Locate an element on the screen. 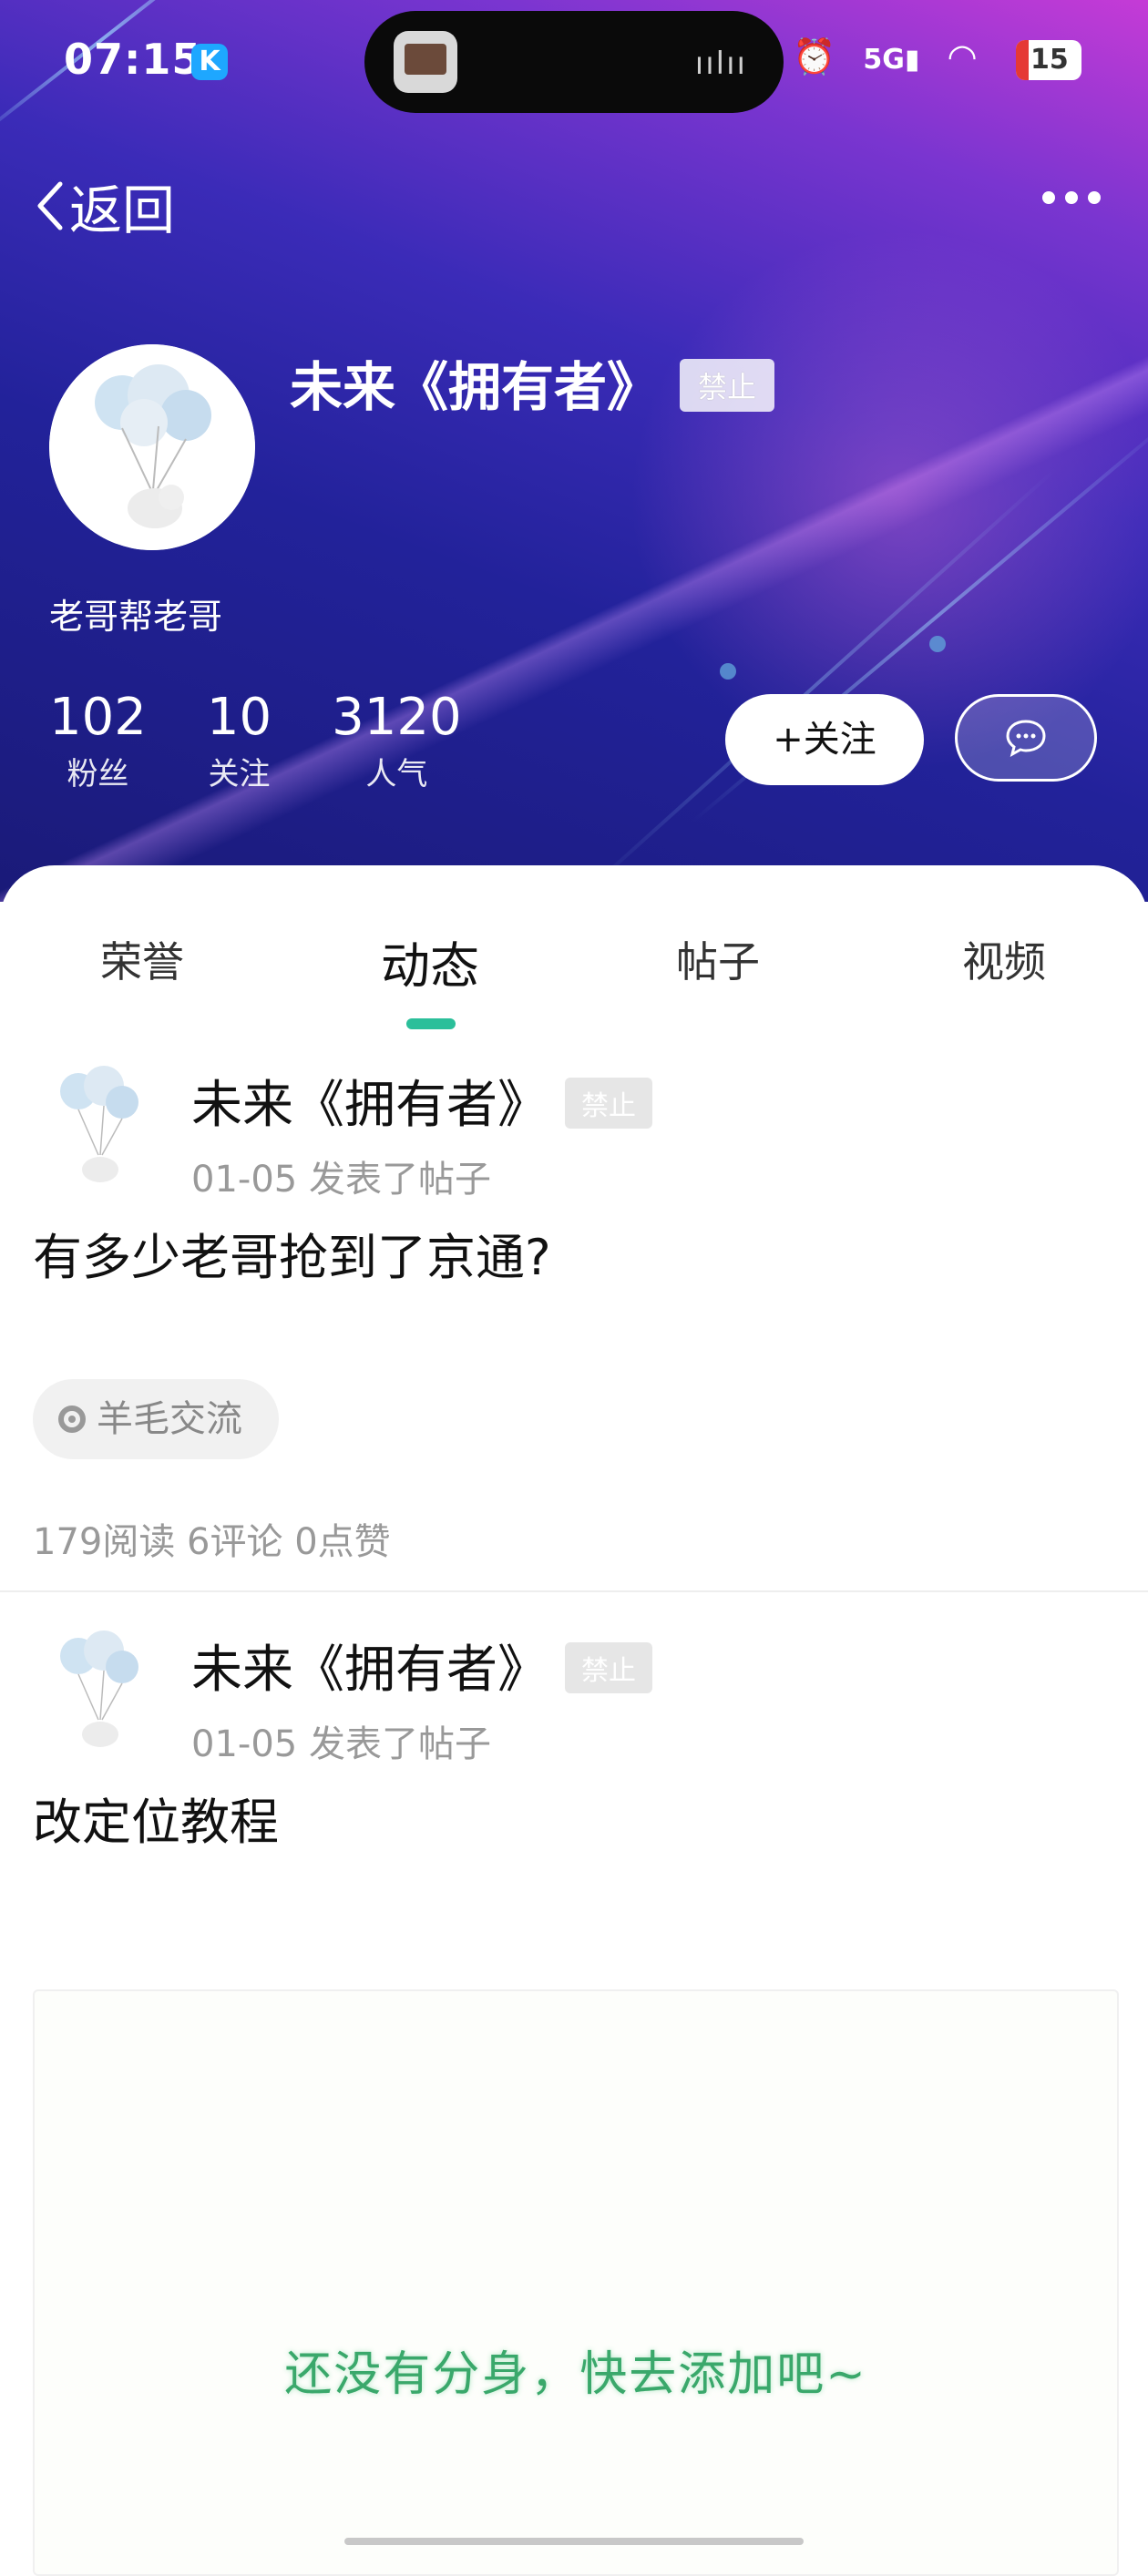  profile-nickname: 未来《拥有者》 禁止 is located at coordinates (532, 382).